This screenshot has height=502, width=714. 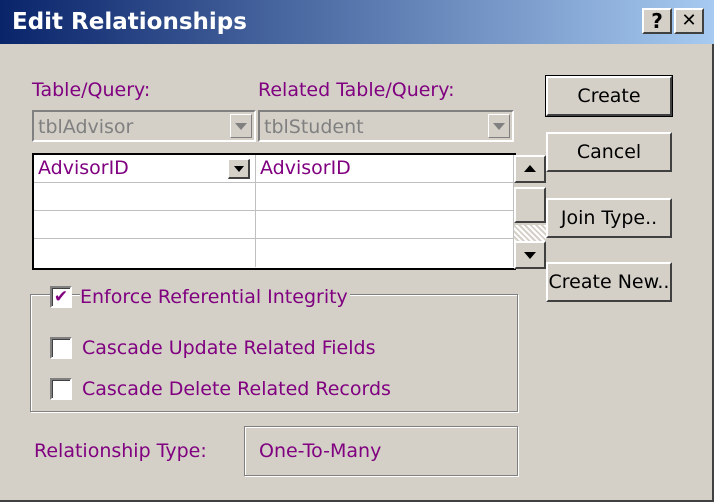 I want to click on scroll-track, so click(x=530, y=233).